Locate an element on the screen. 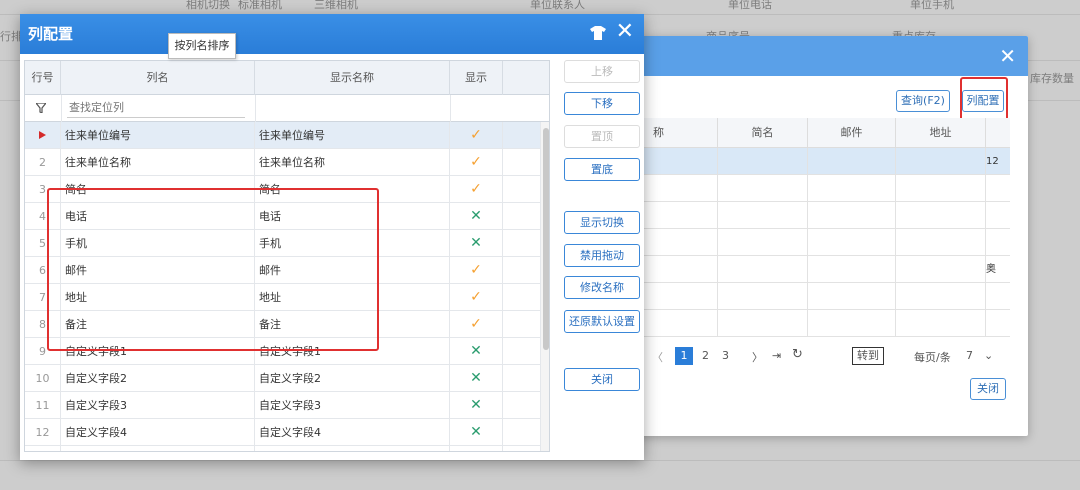 This screenshot has height=490, width=1080. query-button: 查询(F2) is located at coordinates (923, 101).